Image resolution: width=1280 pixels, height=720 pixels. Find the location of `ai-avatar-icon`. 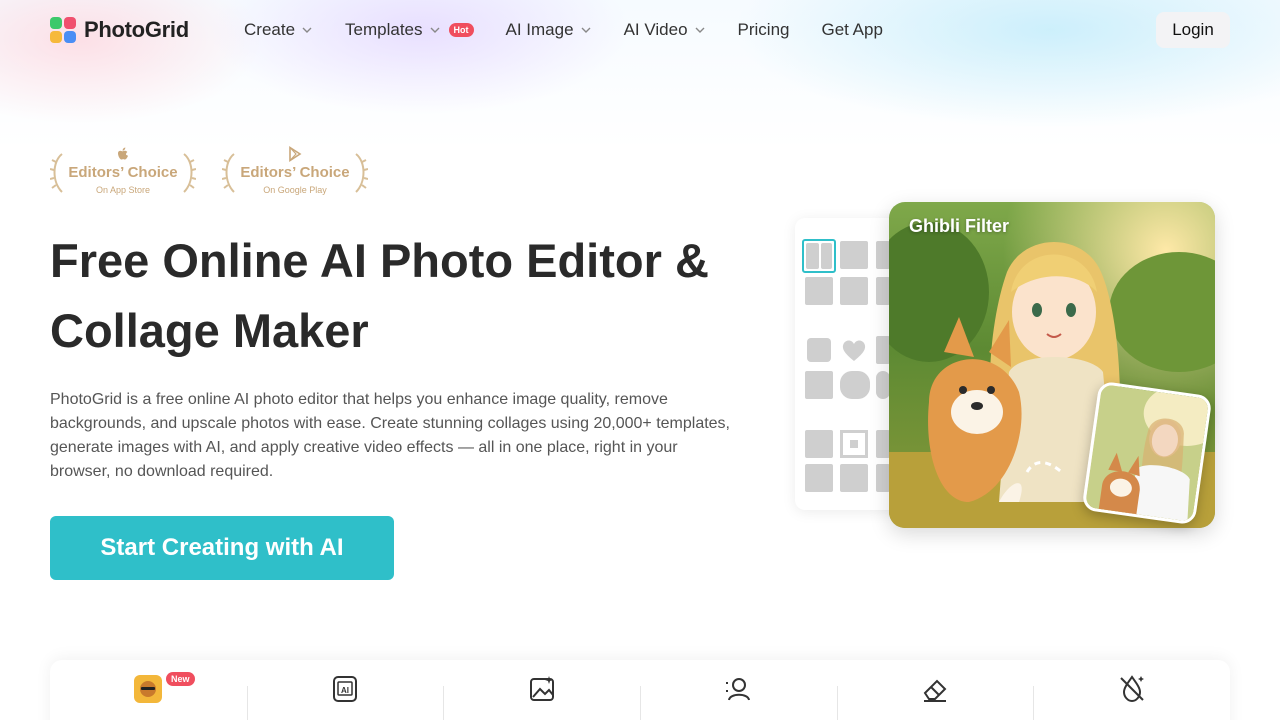

ai-avatar-icon is located at coordinates (148, 689).